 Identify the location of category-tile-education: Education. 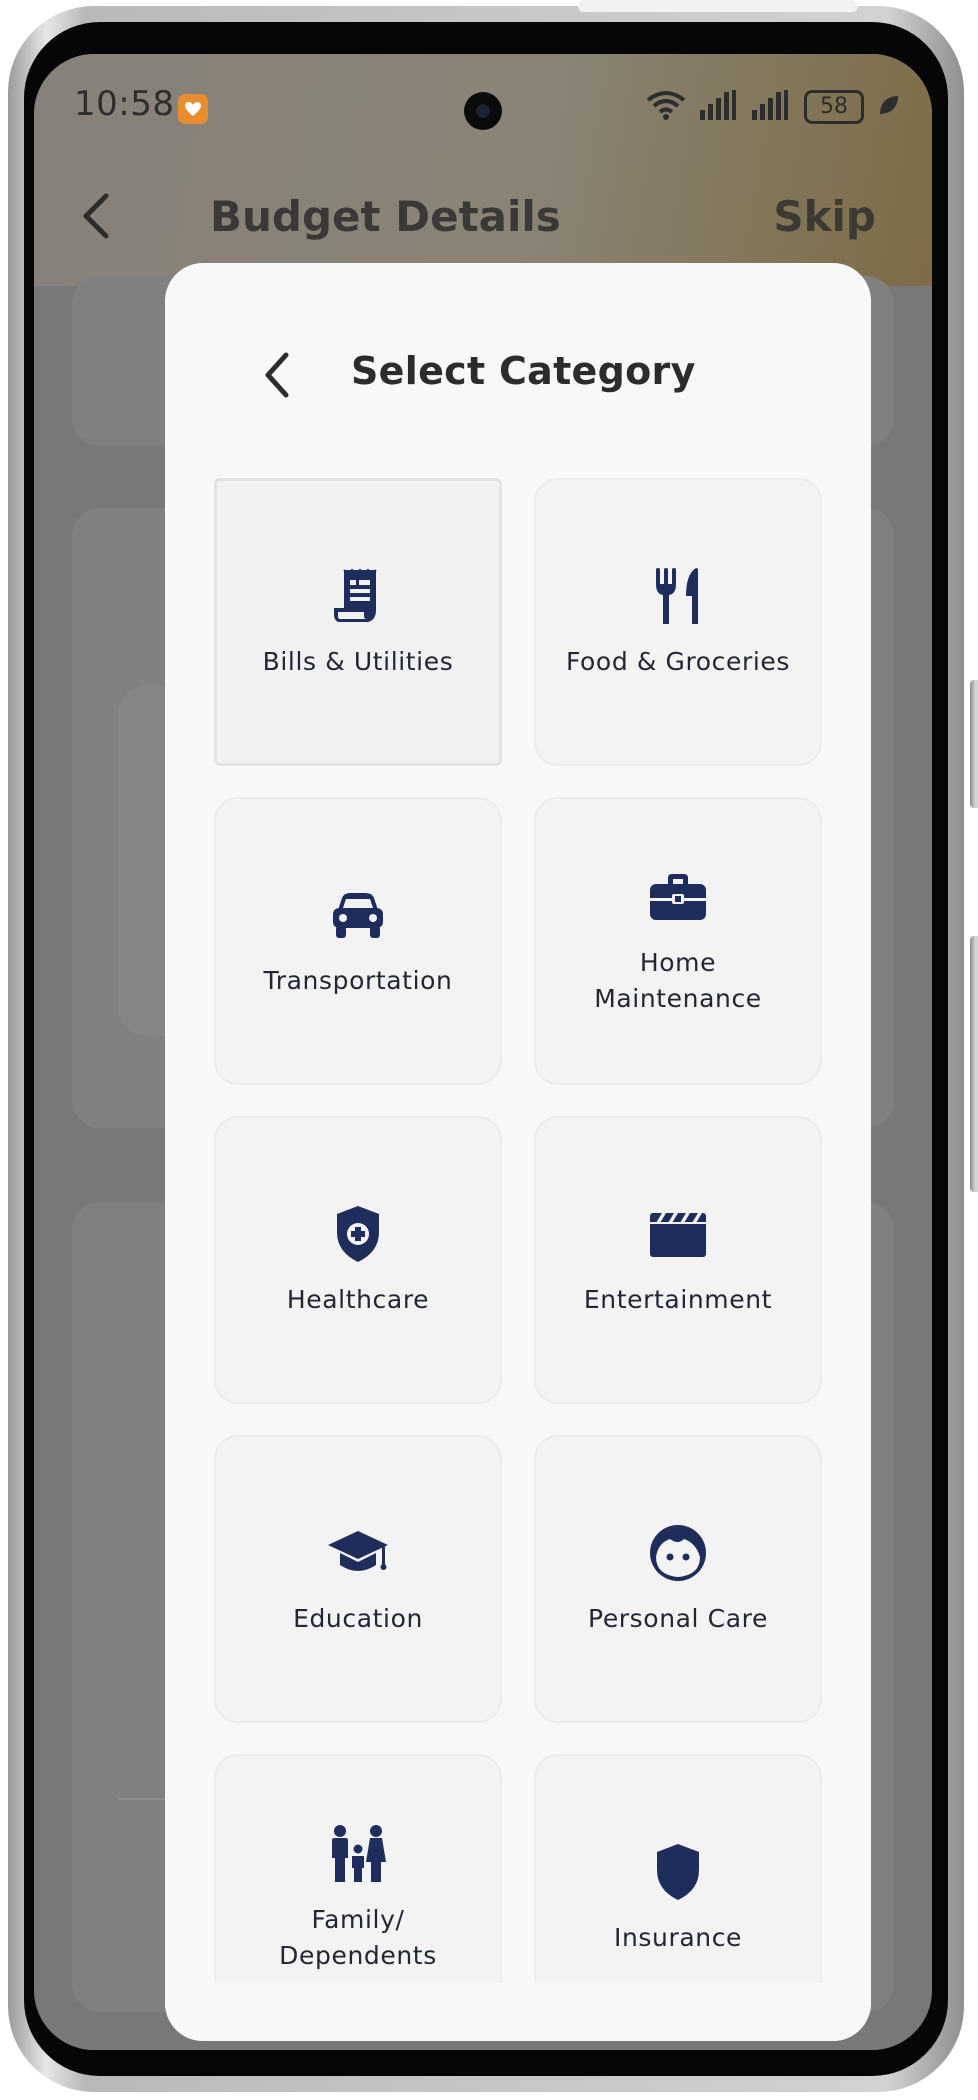
(358, 1579).